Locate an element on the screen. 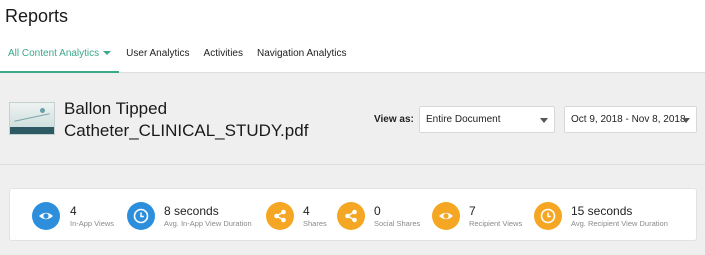  tab-activities: Activities is located at coordinates (223, 56).